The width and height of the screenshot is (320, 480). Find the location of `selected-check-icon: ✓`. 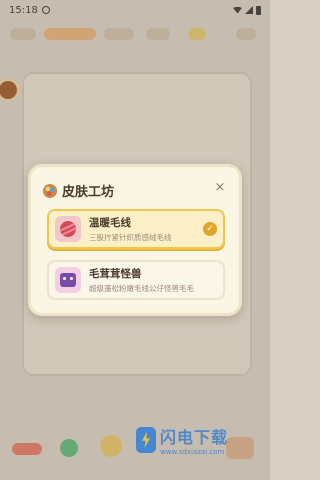

selected-check-icon: ✓ is located at coordinates (210, 229).